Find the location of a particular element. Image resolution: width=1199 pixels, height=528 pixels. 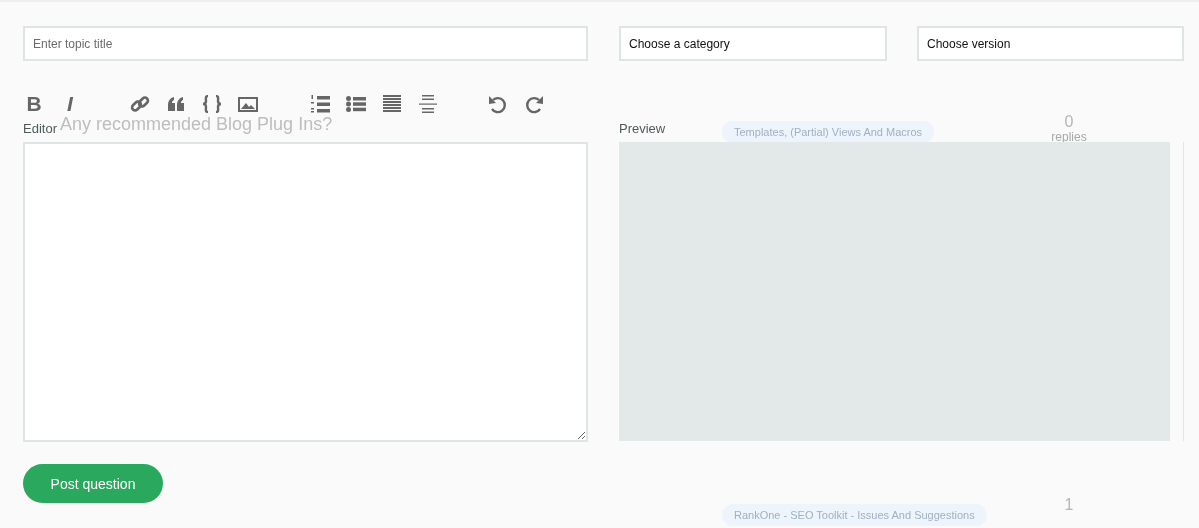

ordered-list-button is located at coordinates (320, 104).